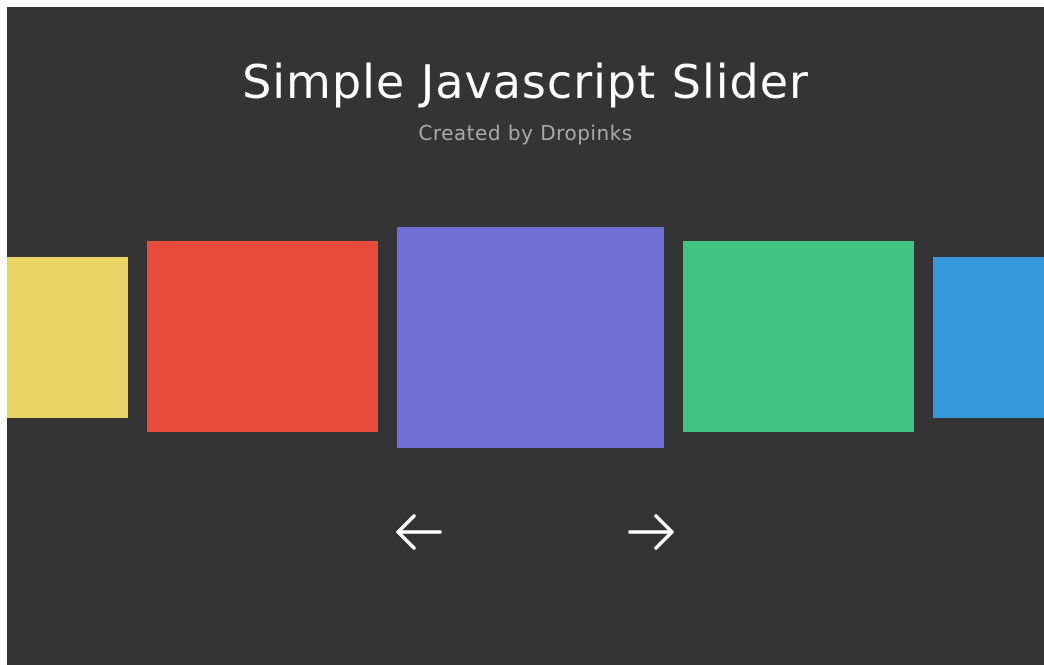 The image size is (1044, 665). I want to click on arrow-right-icon, so click(651, 532).